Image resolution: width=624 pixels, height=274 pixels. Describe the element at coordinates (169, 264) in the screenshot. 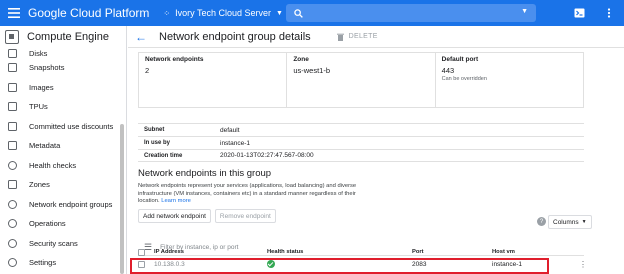

I see `ip-address-cell: 10.138.0.3` at that location.